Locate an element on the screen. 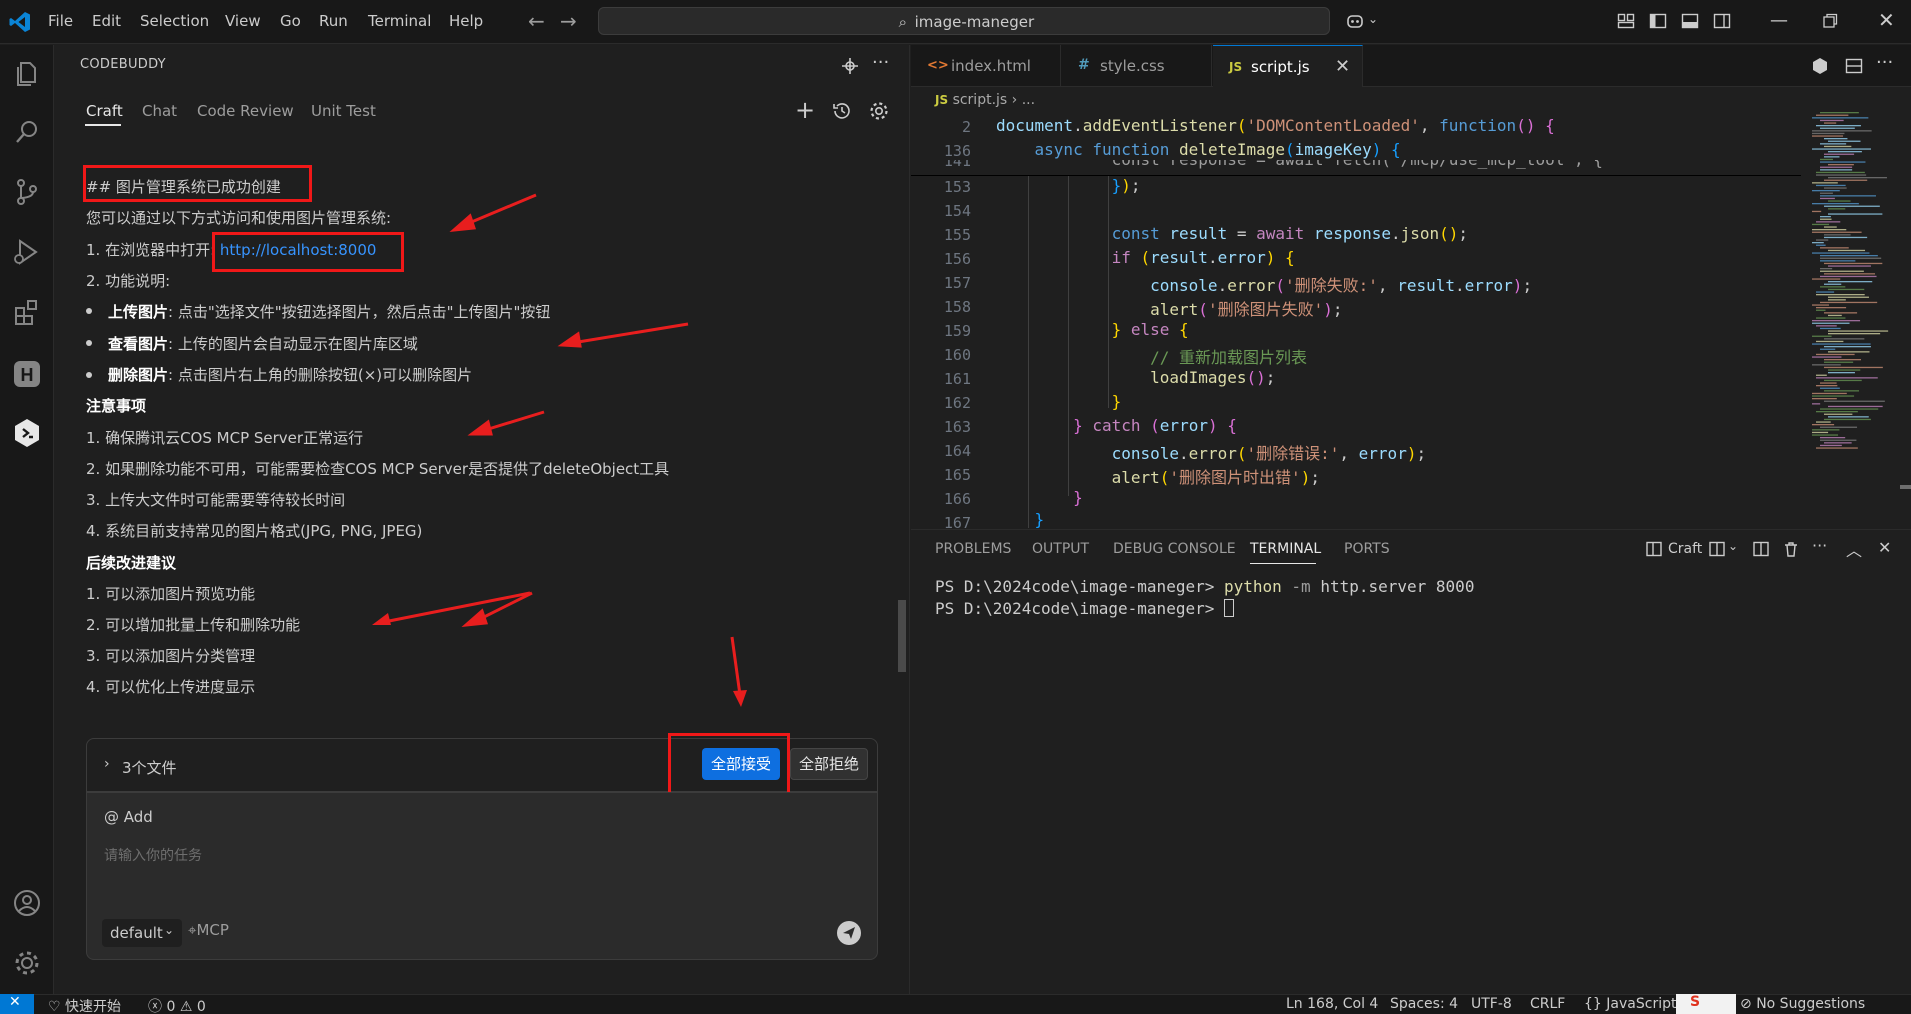 The width and height of the screenshot is (1911, 1014). close-panel-icon: ✕ is located at coordinates (1884, 547).